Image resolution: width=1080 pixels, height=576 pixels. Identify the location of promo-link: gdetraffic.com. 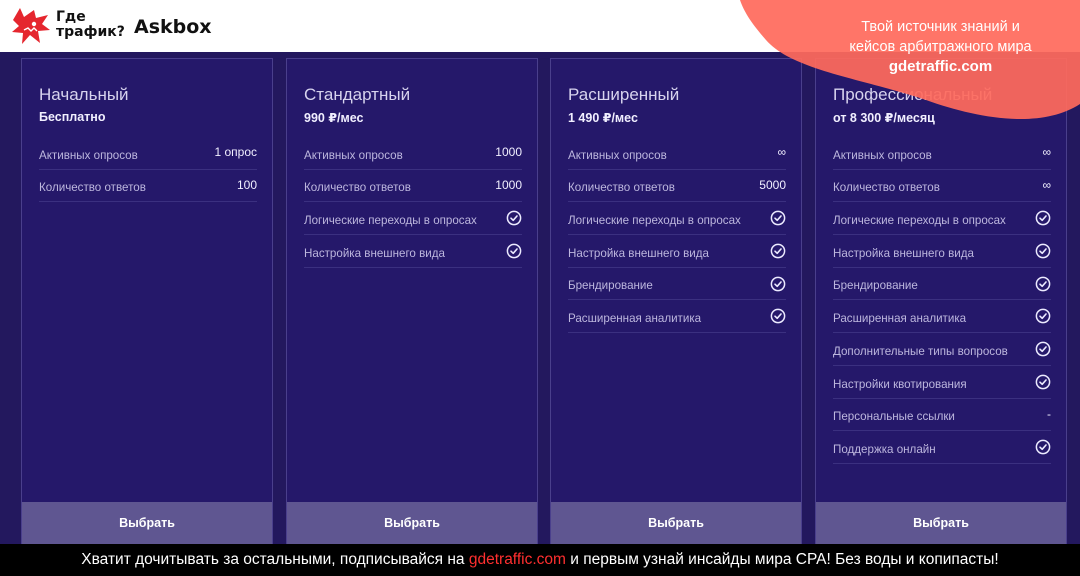
(940, 67).